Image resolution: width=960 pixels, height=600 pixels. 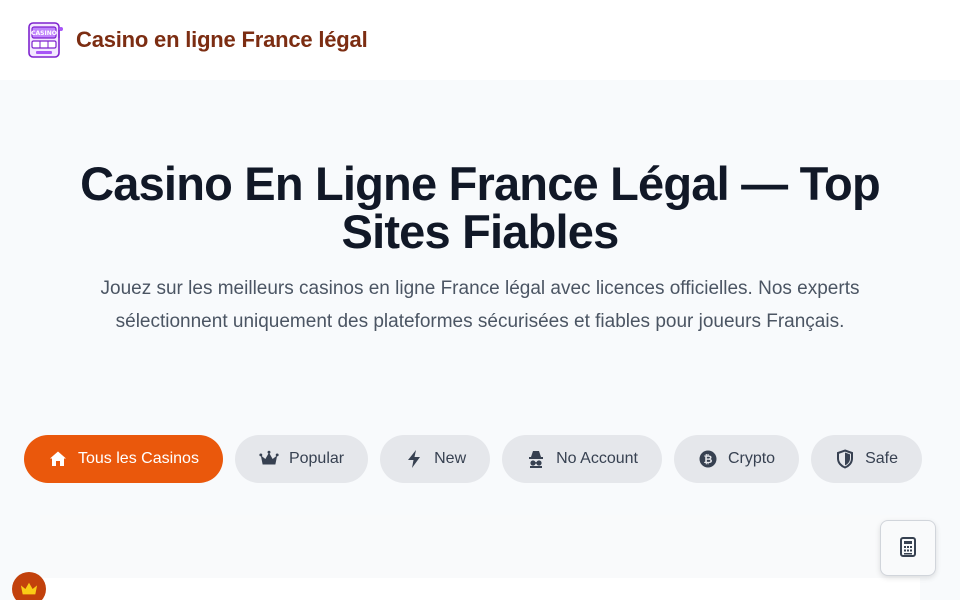 I want to click on filter-label: No Account, so click(x=597, y=458).